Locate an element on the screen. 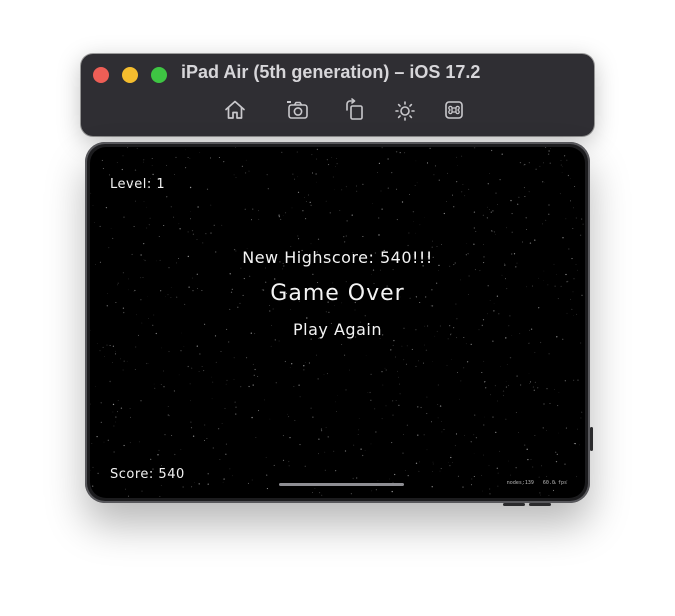 Image resolution: width=675 pixels, height=616 pixels. close-window-button is located at coordinates (101, 75).